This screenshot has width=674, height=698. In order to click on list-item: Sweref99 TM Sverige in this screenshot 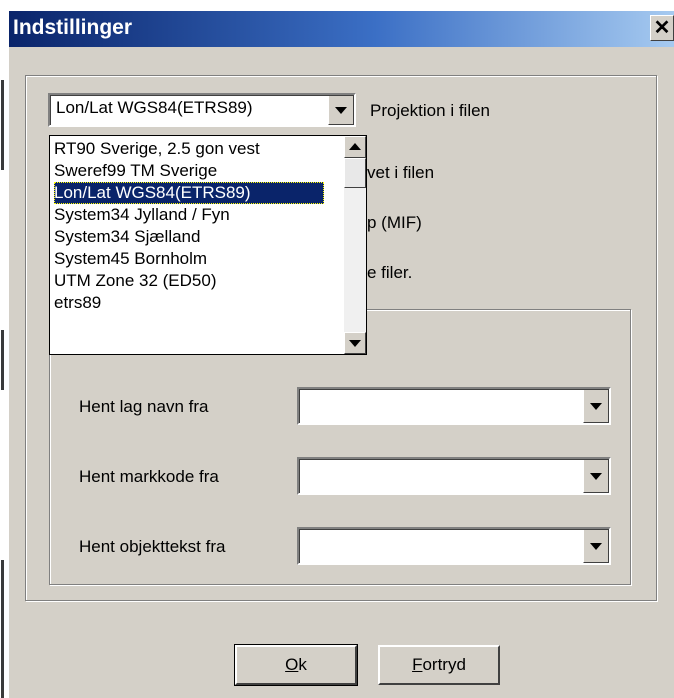, I will do `click(189, 171)`.